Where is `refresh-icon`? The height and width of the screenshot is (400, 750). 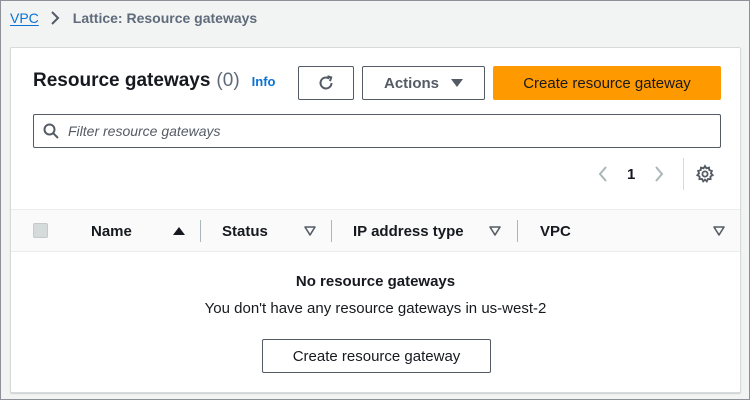
refresh-icon is located at coordinates (326, 83).